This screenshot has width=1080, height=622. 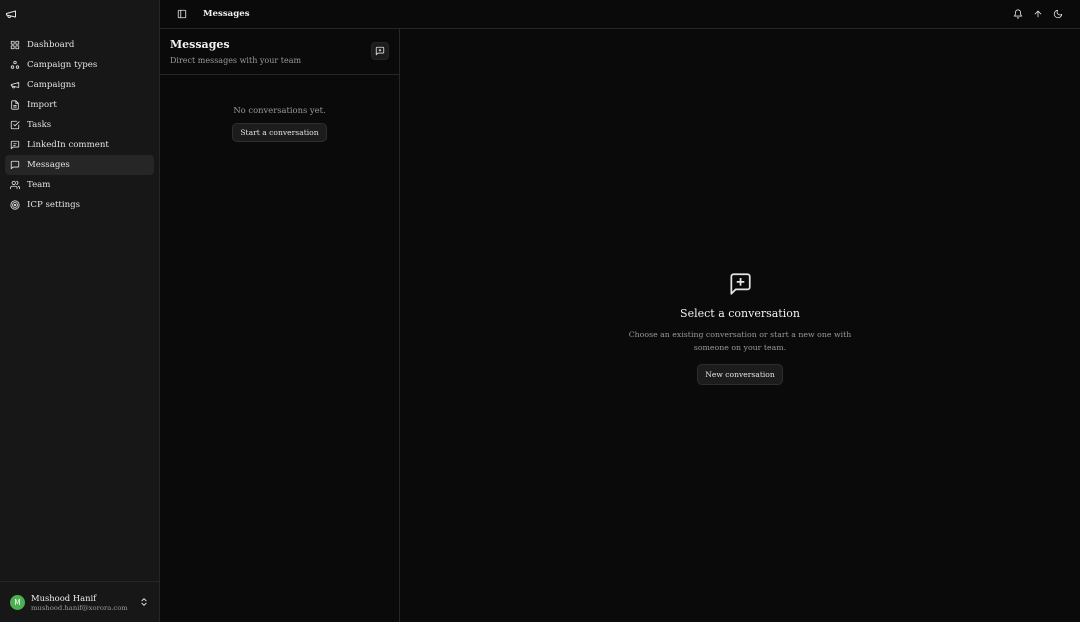 I want to click on page-title: Messages, so click(x=226, y=14).